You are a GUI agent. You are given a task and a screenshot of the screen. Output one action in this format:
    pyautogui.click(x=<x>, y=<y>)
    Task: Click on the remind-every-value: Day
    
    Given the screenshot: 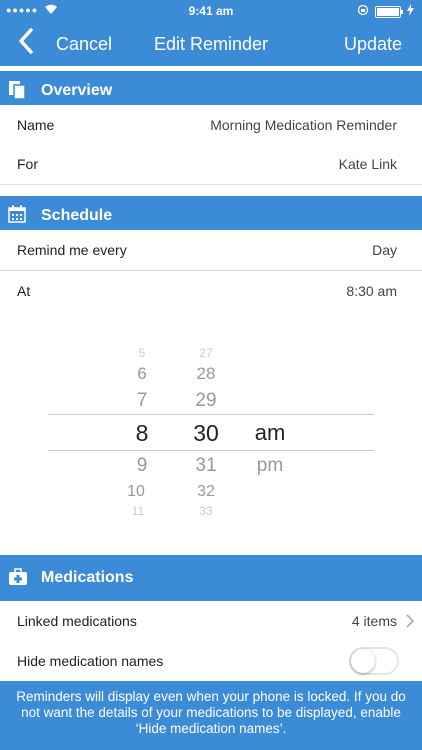 What is the action you would take?
    pyautogui.click(x=384, y=250)
    